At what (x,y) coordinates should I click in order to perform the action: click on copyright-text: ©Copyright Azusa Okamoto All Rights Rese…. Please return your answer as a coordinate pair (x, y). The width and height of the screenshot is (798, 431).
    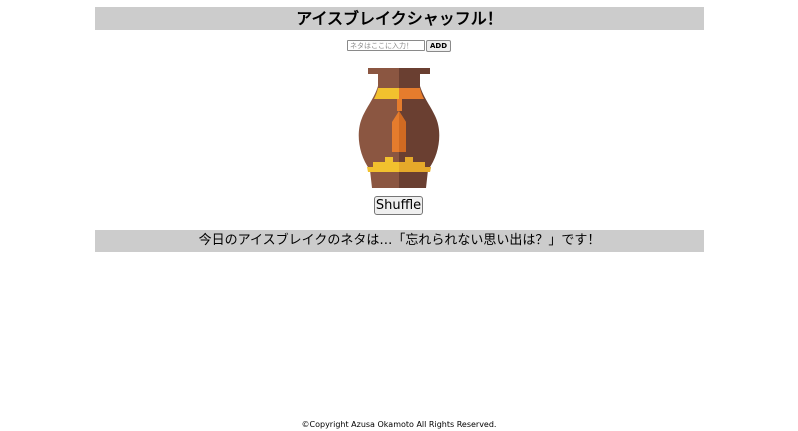
    Looking at the image, I should click on (399, 424).